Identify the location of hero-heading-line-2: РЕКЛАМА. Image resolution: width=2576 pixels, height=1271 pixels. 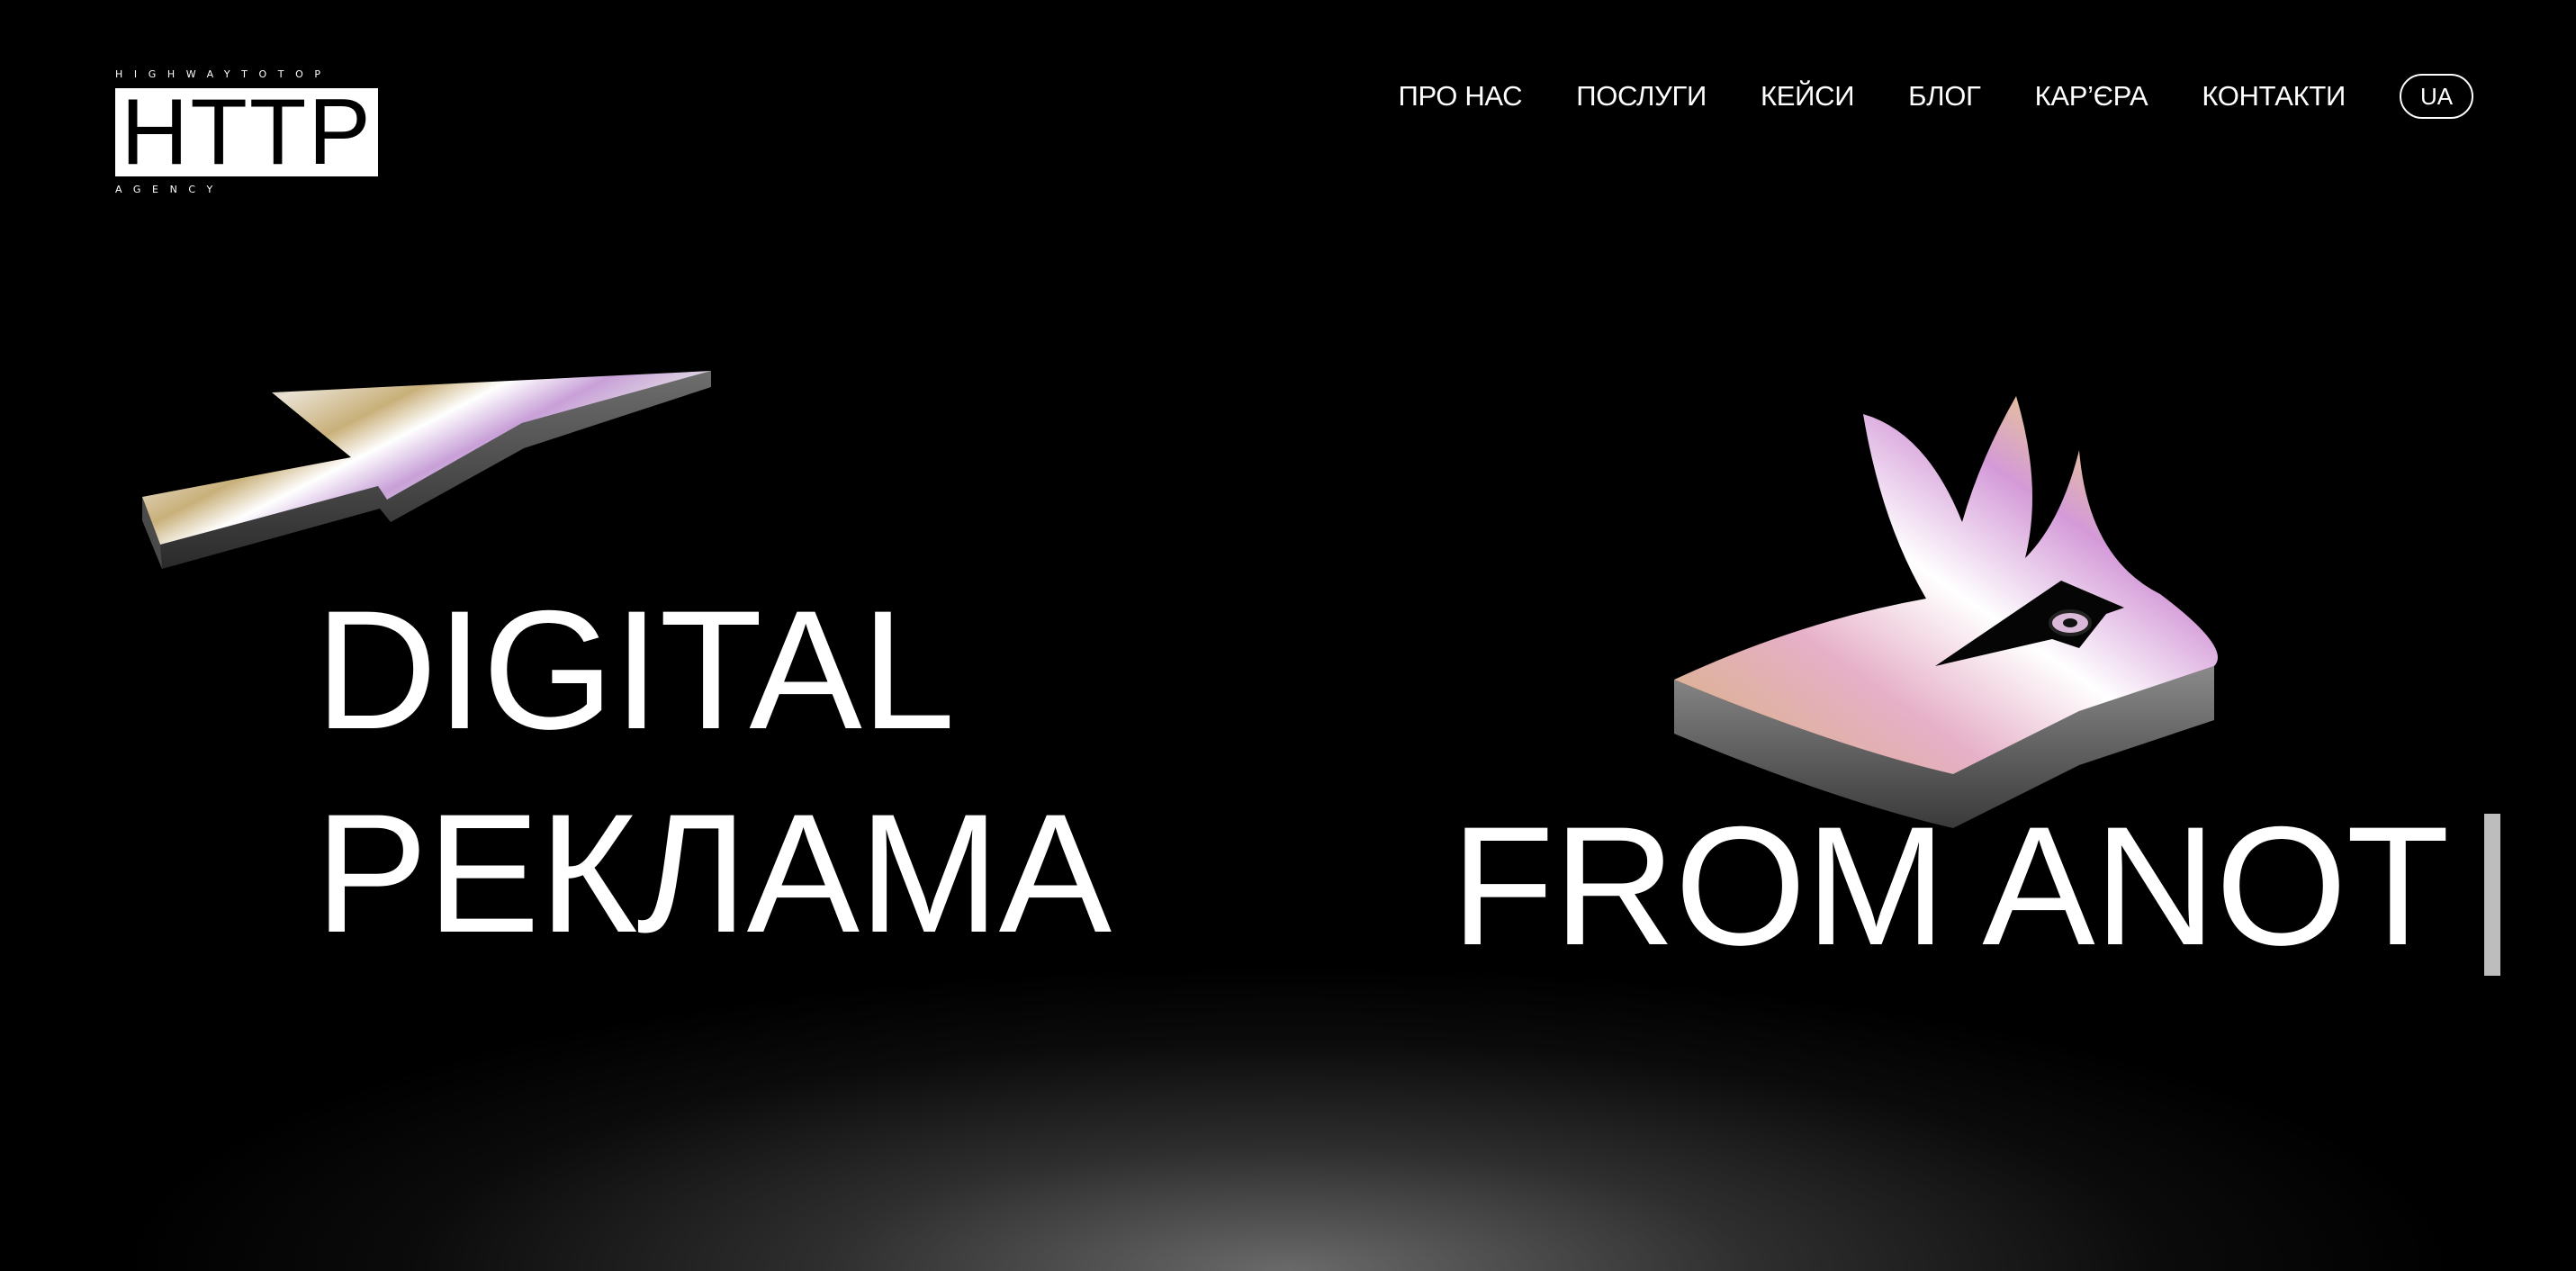
(713, 873).